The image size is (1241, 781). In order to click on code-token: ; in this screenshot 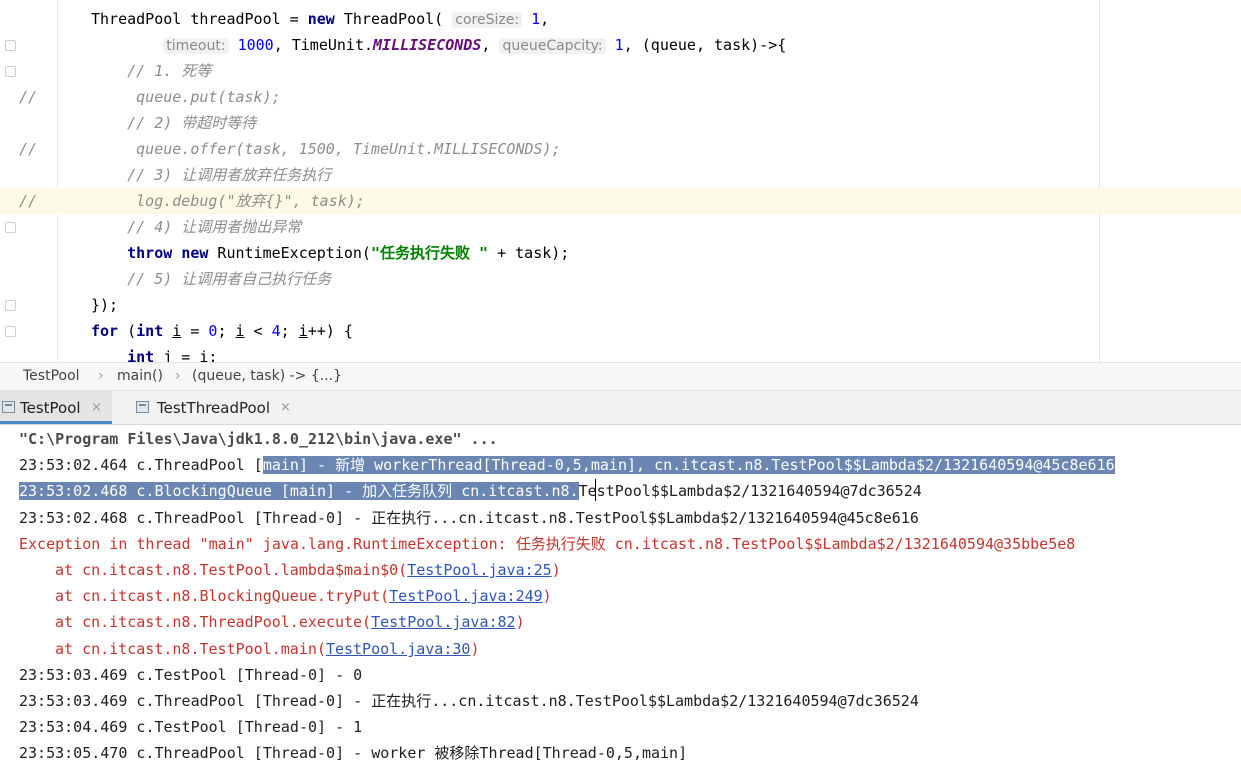, I will do `click(289, 331)`.